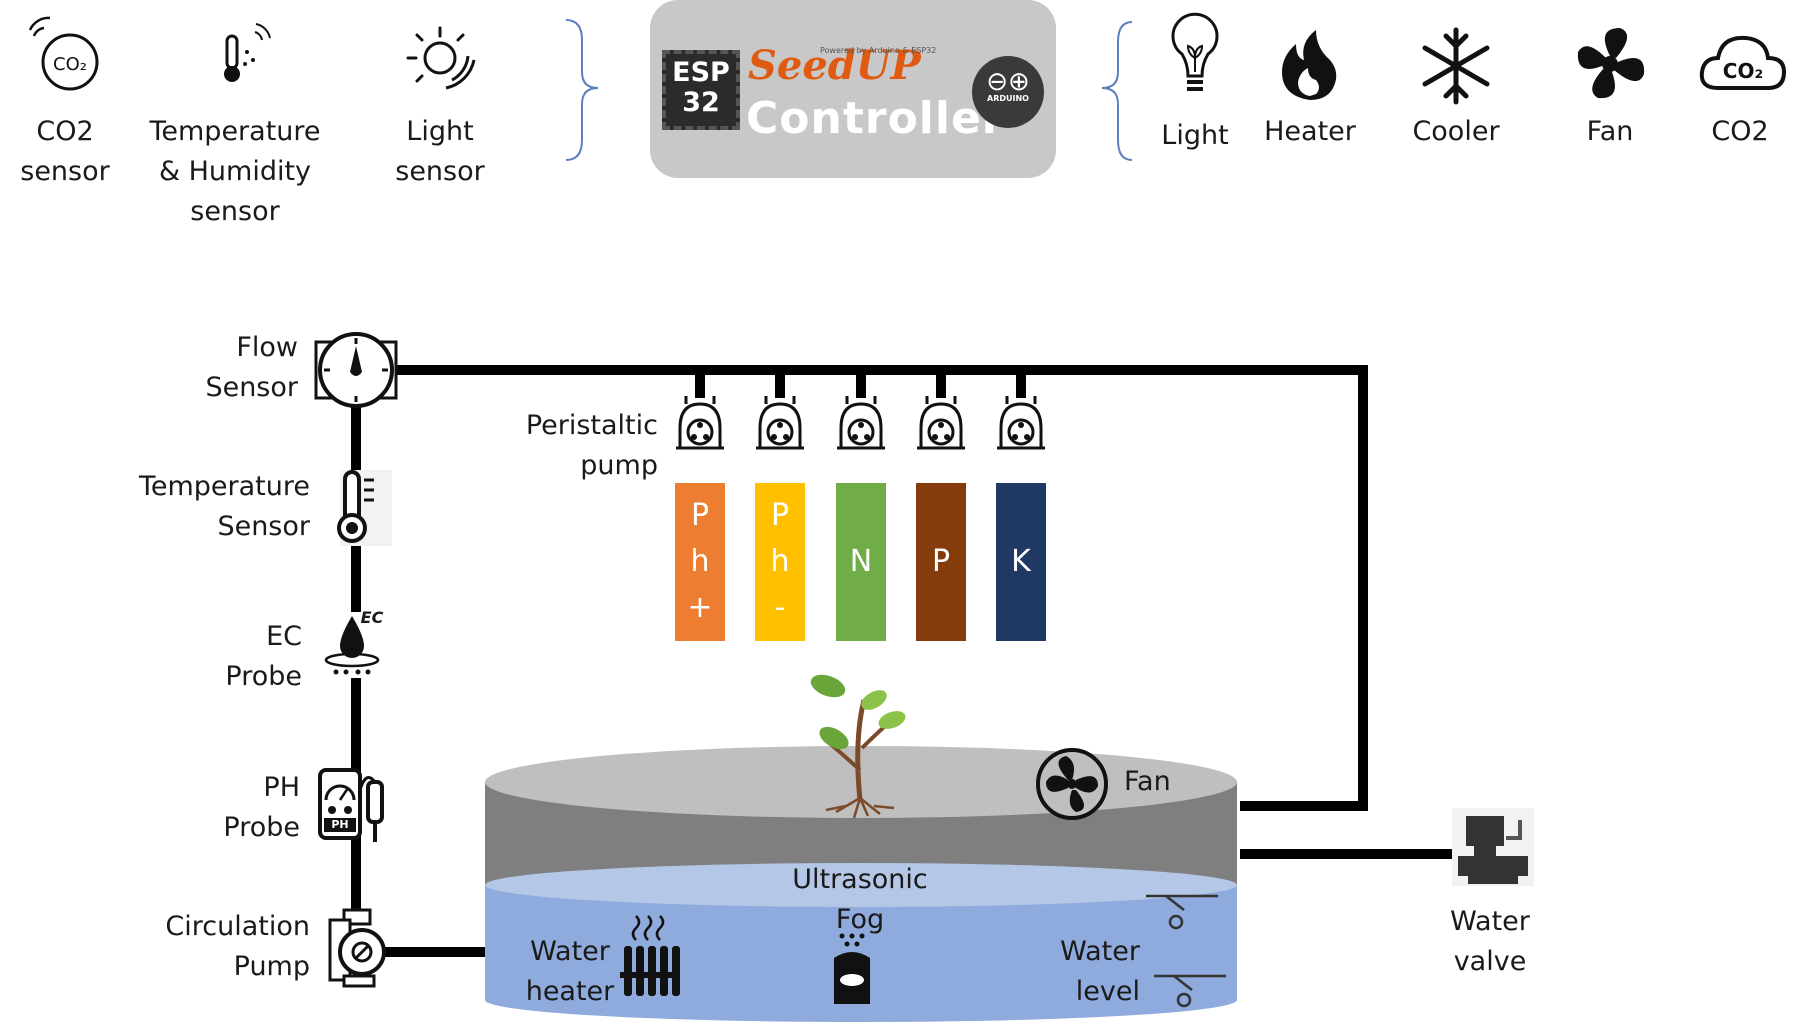 Image resolution: width=1808 pixels, height=1025 pixels. I want to click on nutrient-jar-label: P h -, so click(780, 561).